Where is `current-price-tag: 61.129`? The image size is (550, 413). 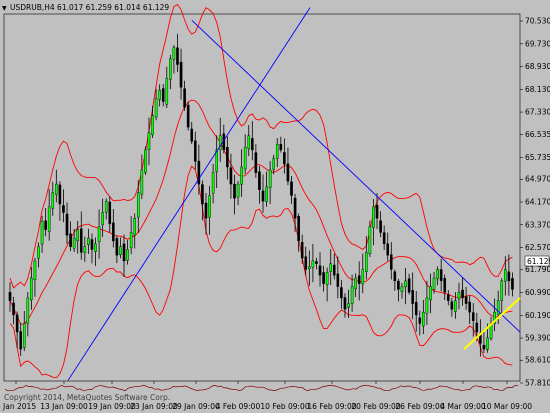 current-price-tag: 61.129 is located at coordinates (537, 261).